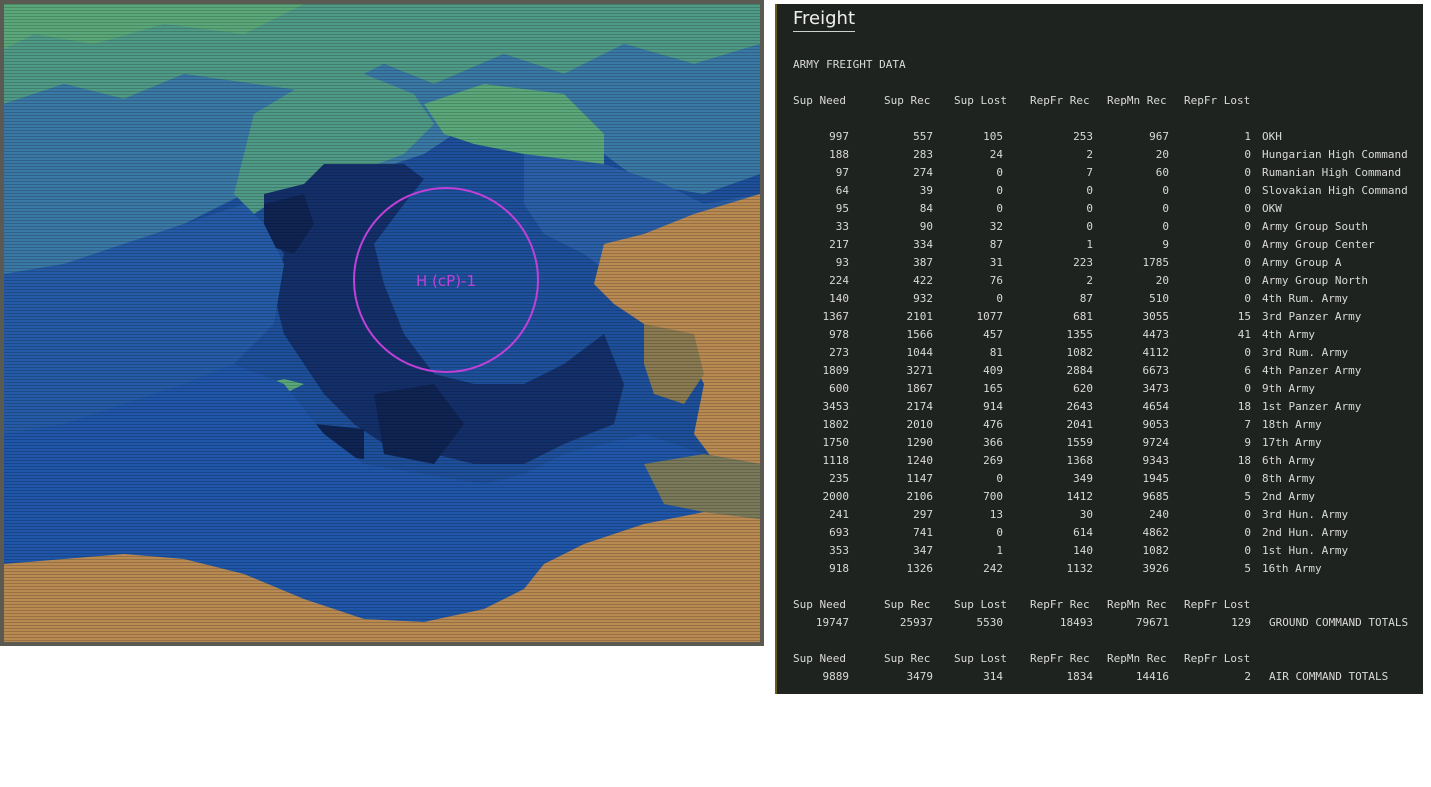  What do you see at coordinates (1156, 568) in the screenshot?
I see `cell-repmn-rec: 3926` at bounding box center [1156, 568].